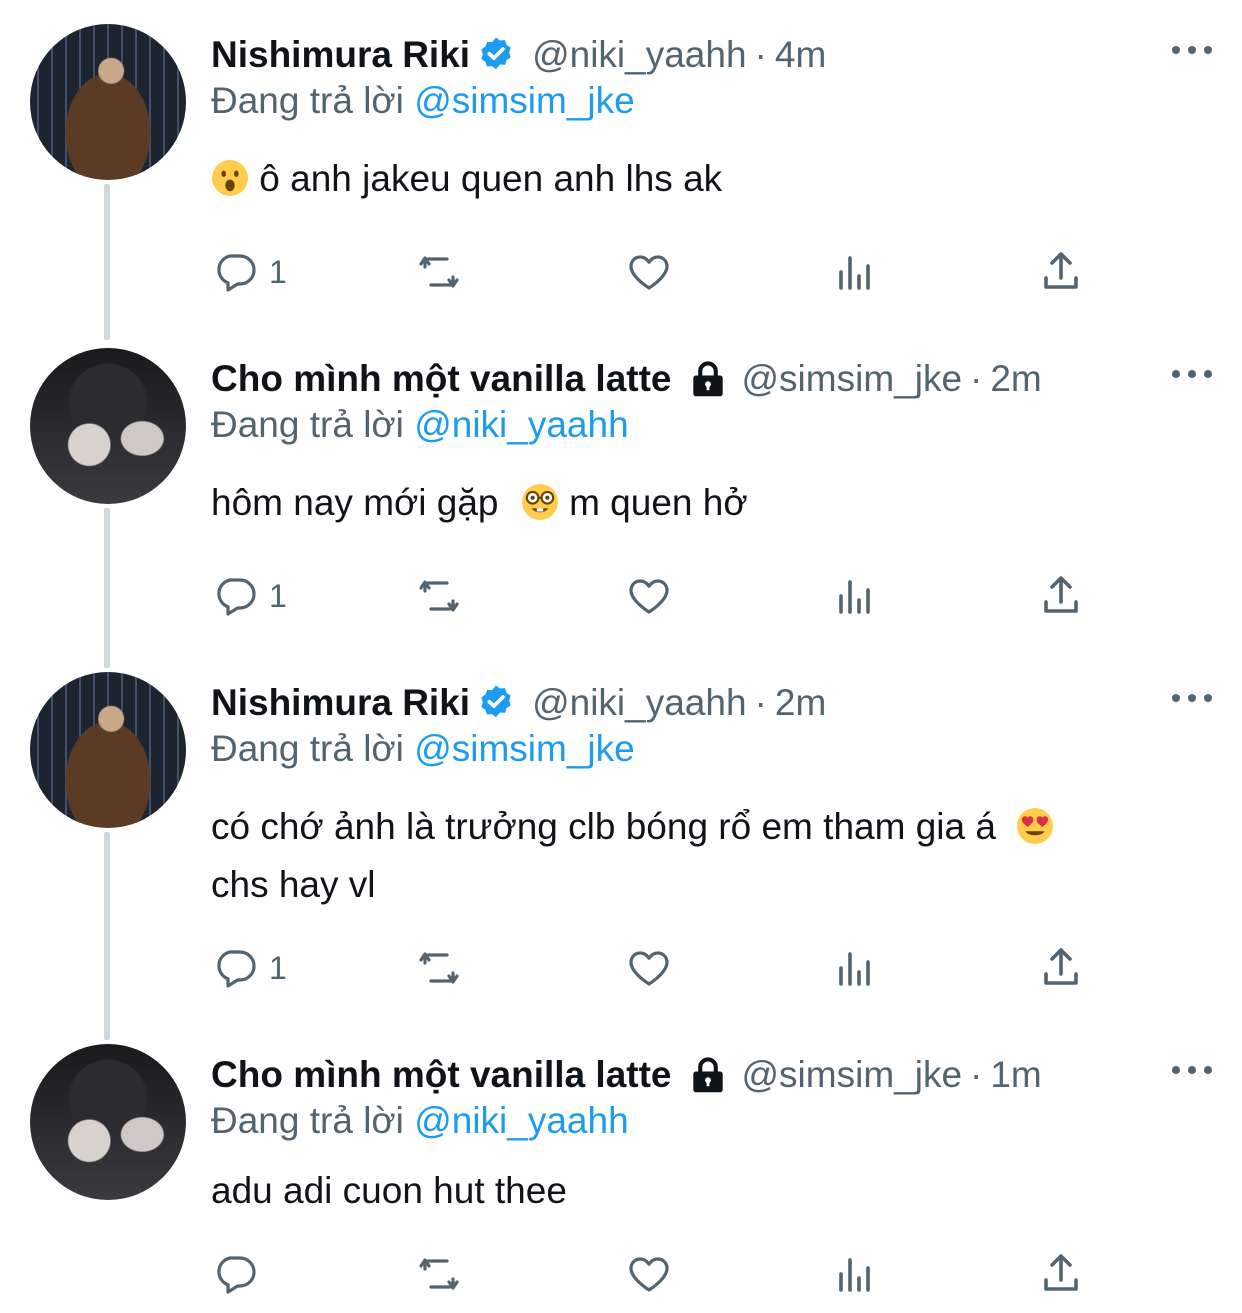 The width and height of the screenshot is (1242, 1313). I want to click on tweet-text: ô anh jakeu quen anh lhs ak, so click(691, 179).